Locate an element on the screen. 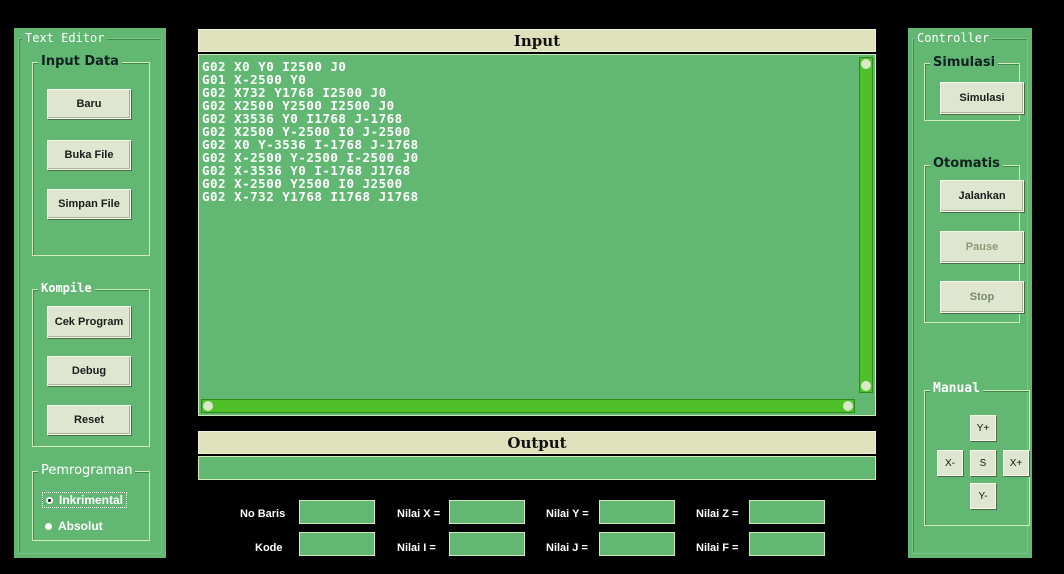  nilai-z-field is located at coordinates (787, 512).